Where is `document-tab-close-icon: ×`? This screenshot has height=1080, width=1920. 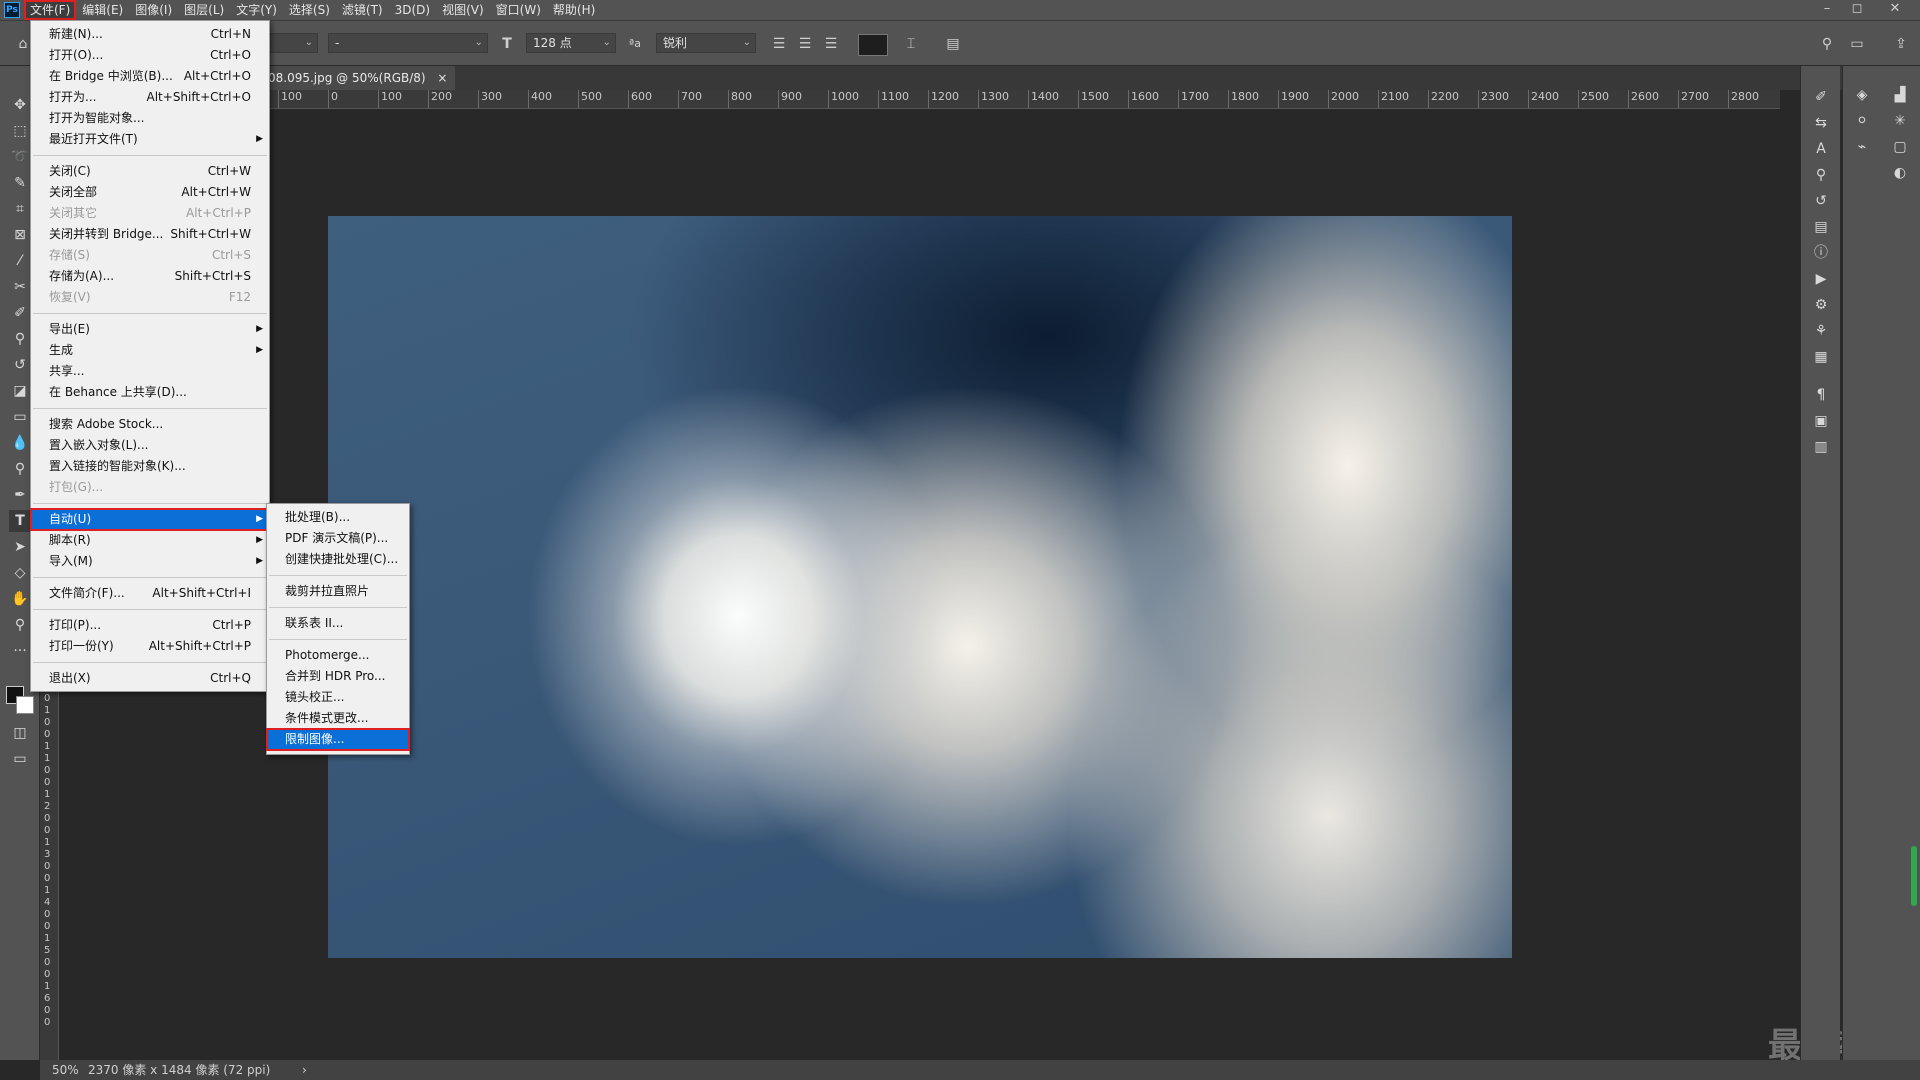
document-tab-close-icon: × is located at coordinates (442, 78).